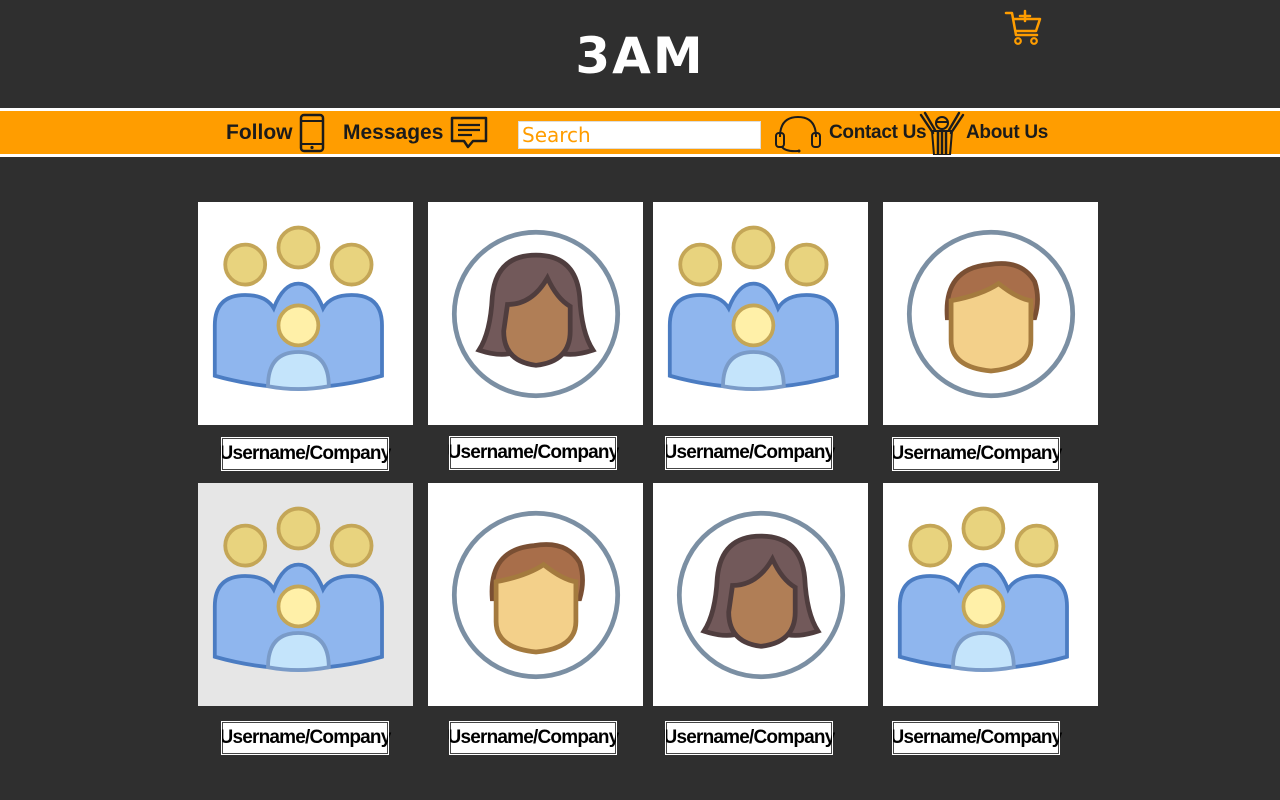  Describe the element at coordinates (878, 132) in the screenshot. I see `nav-contact-label: Contact Us` at that location.